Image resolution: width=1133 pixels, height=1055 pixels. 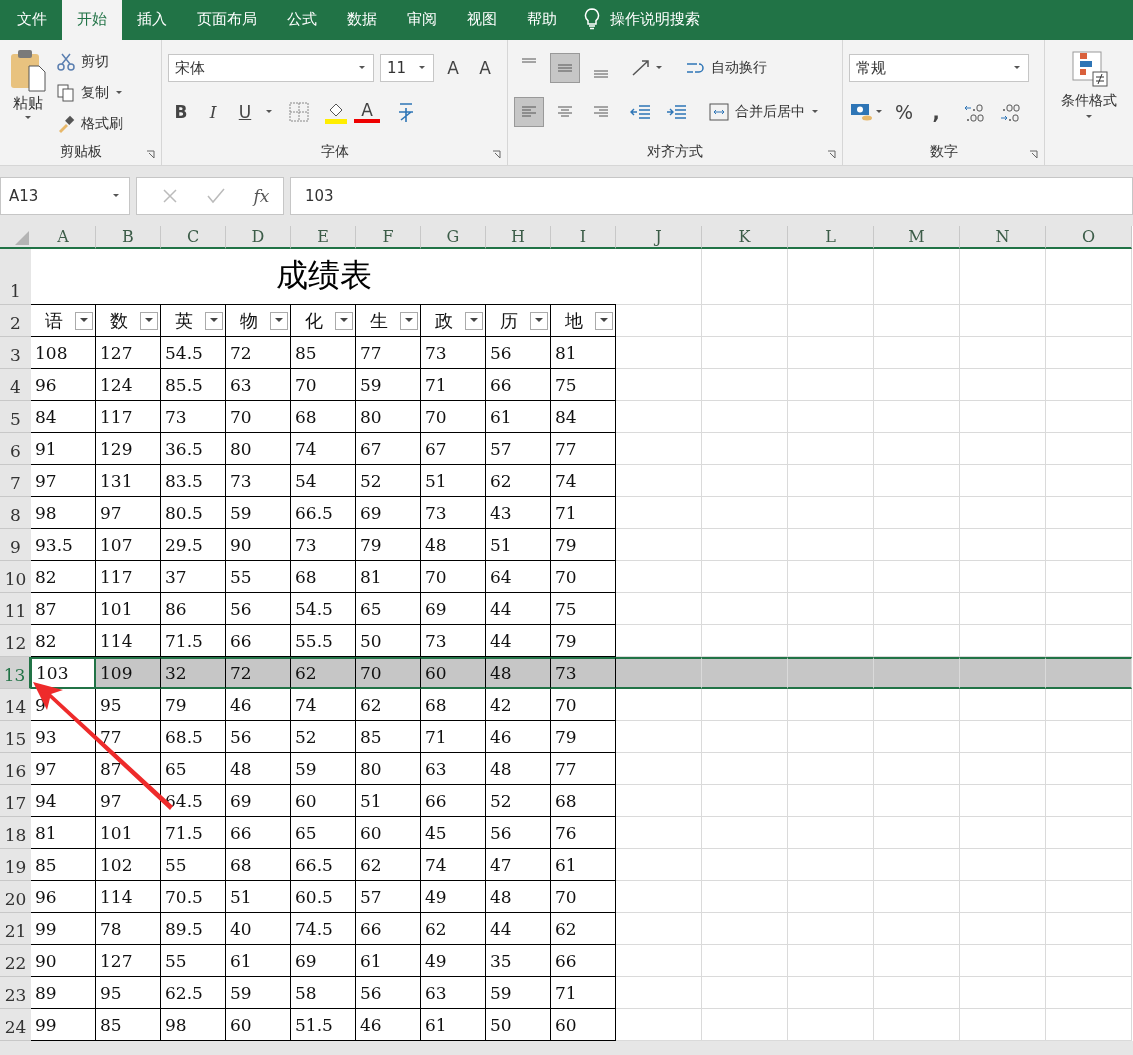 I want to click on row-header: 2, so click(x=15, y=321).